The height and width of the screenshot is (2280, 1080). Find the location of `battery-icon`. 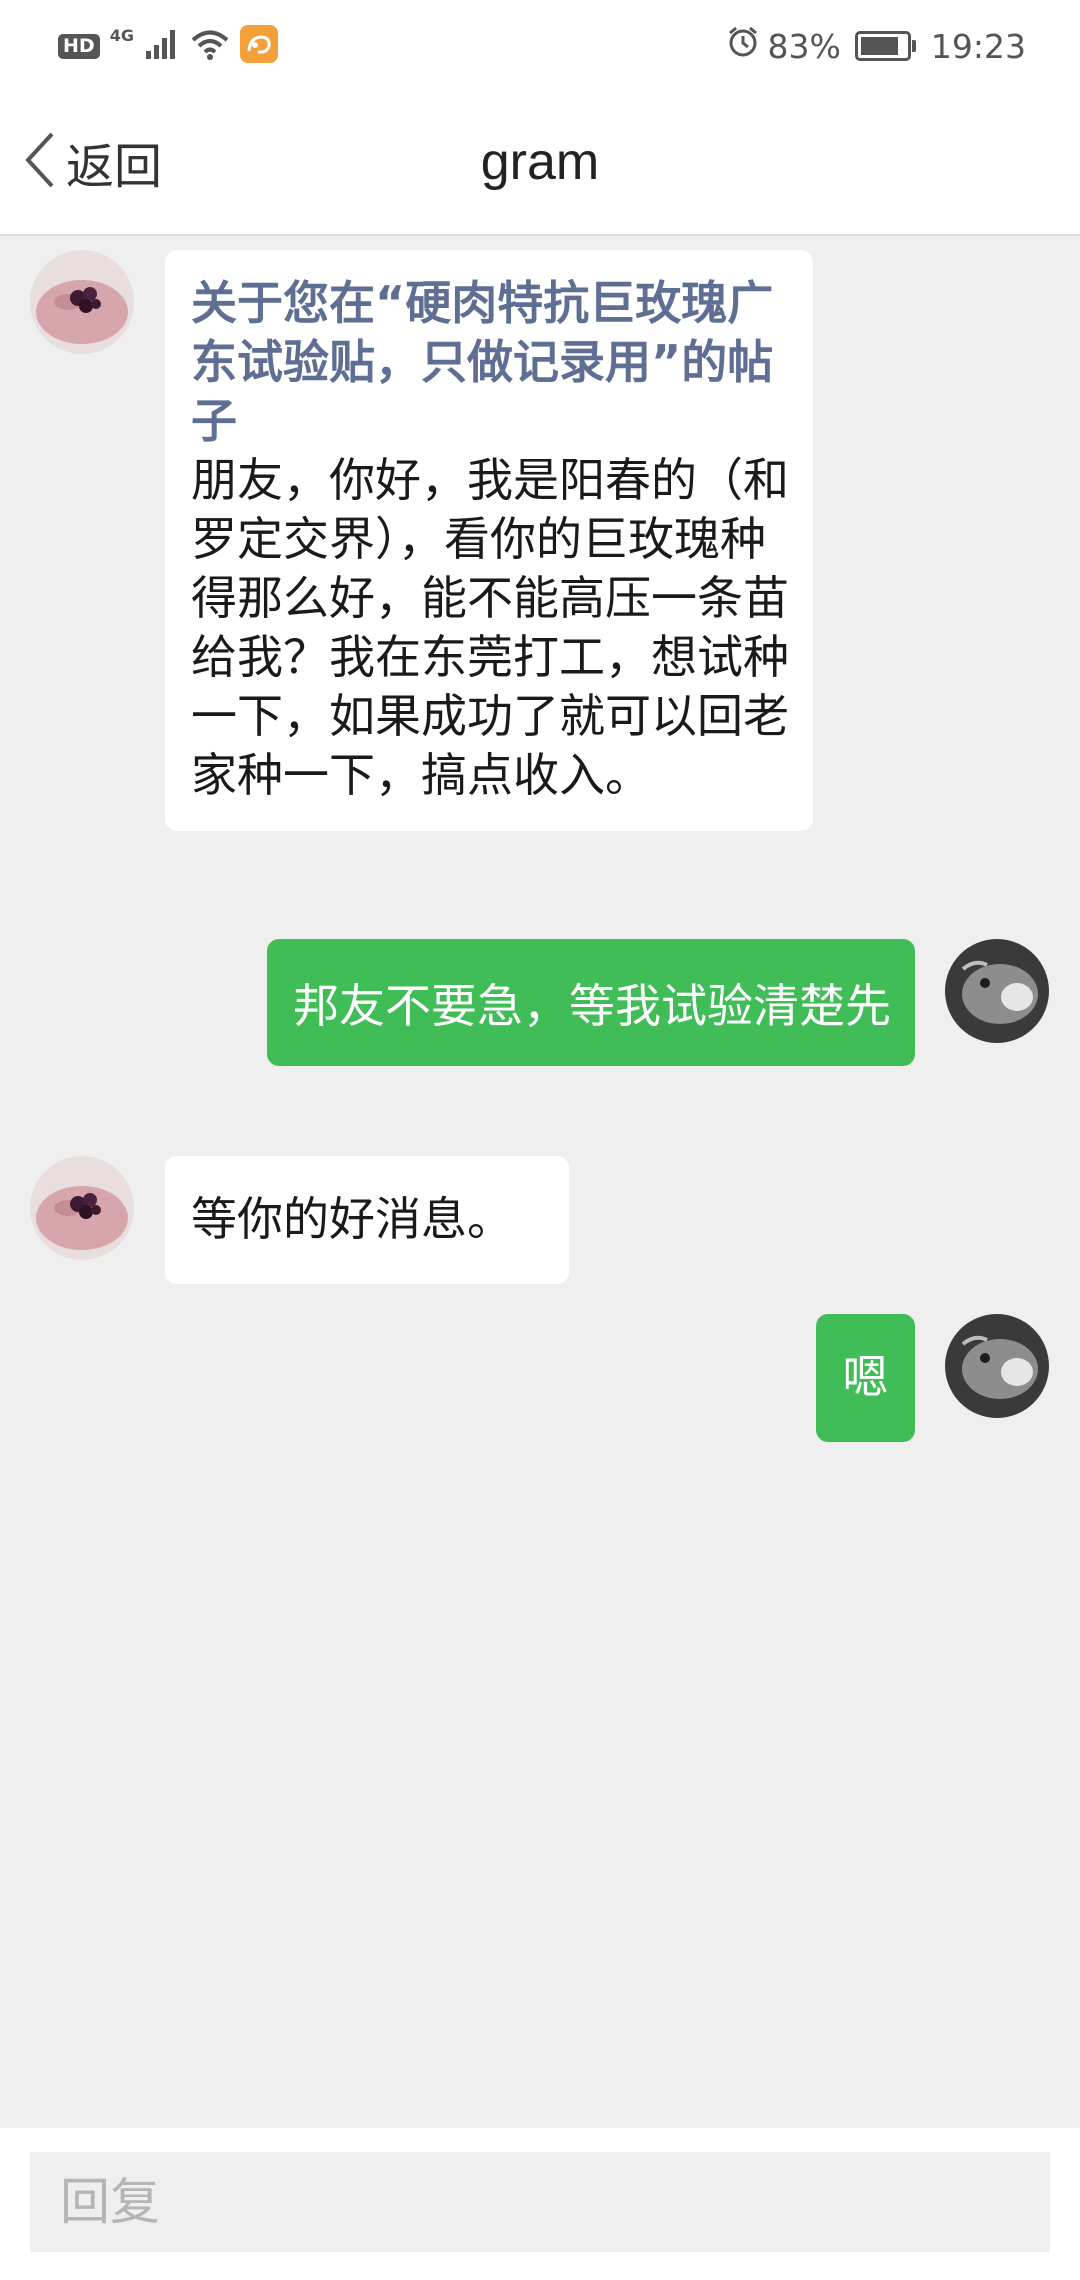

battery-icon is located at coordinates (885, 46).